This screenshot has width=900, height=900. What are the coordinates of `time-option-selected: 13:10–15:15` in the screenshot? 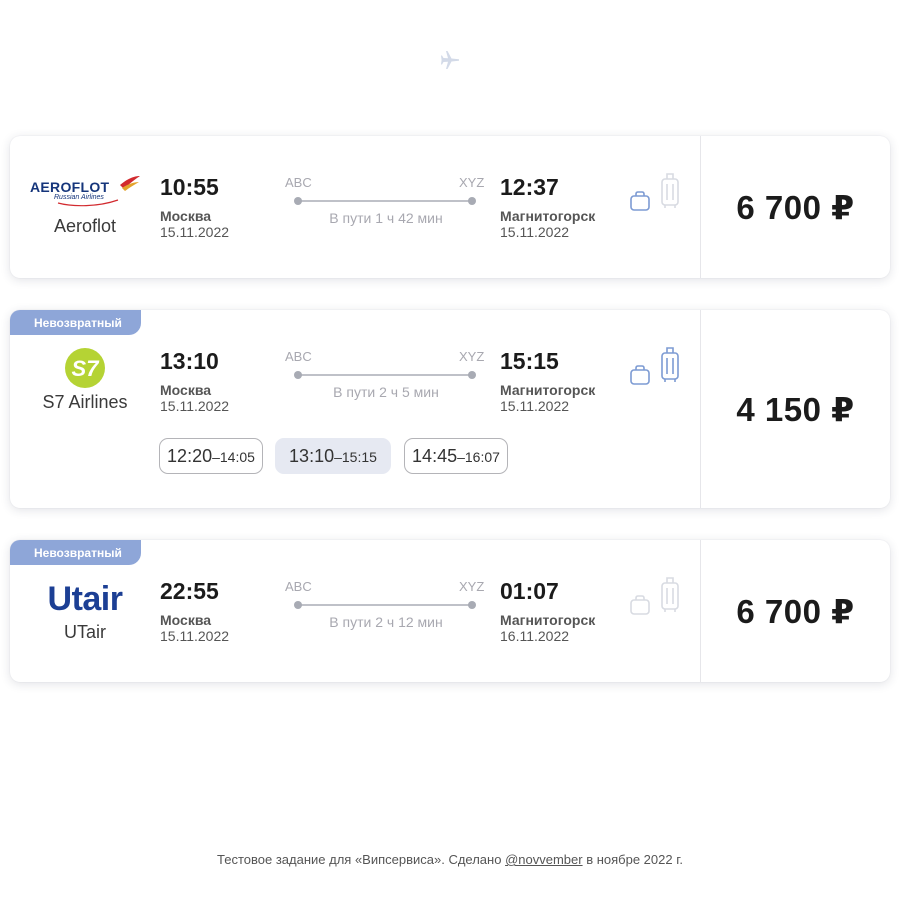 It's located at (333, 456).